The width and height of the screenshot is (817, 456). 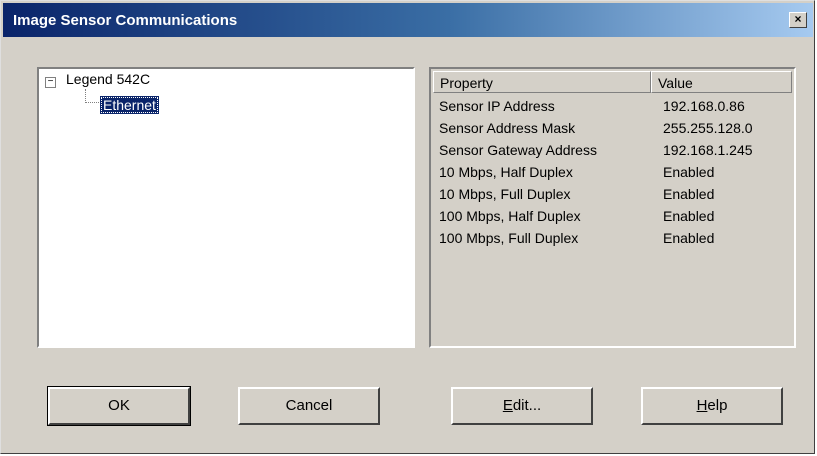 I want to click on help-button: Help, so click(x=712, y=406).